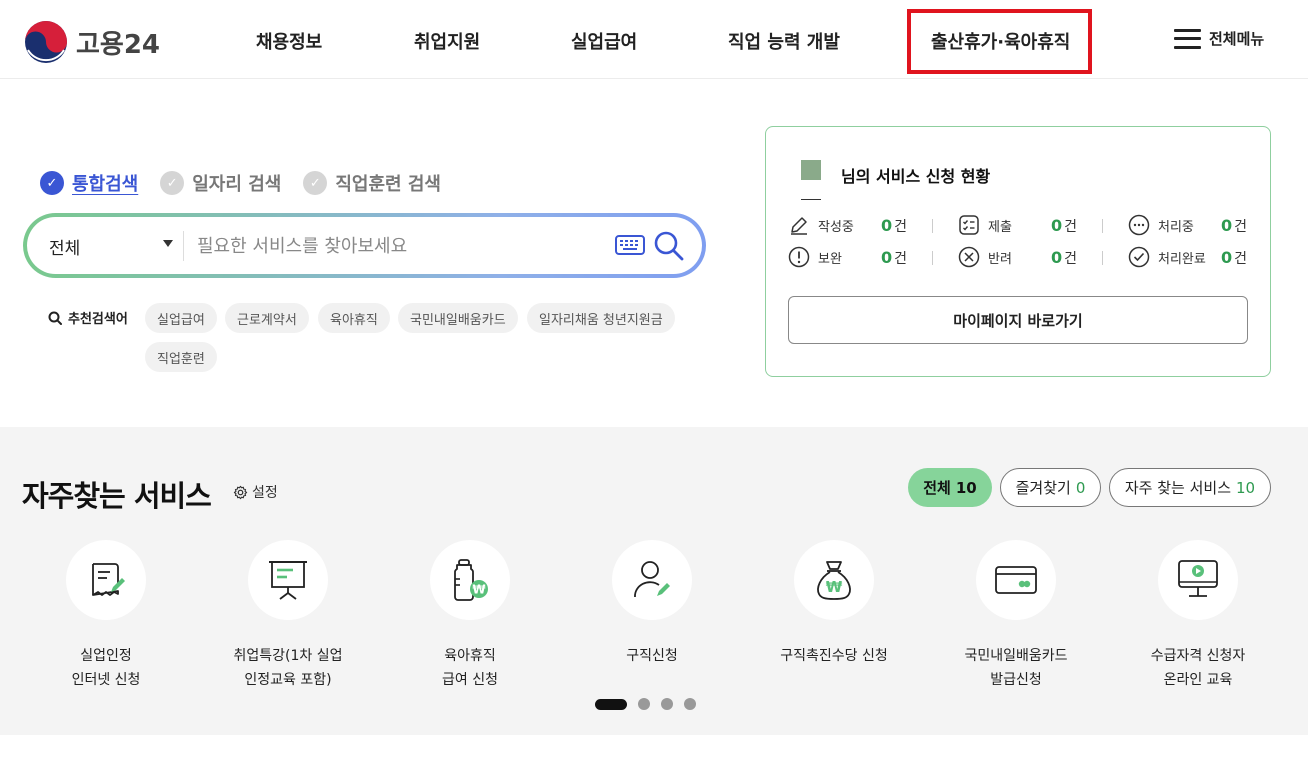  Describe the element at coordinates (181, 357) in the screenshot. I see `keyword-chip: 직업훈련` at that location.